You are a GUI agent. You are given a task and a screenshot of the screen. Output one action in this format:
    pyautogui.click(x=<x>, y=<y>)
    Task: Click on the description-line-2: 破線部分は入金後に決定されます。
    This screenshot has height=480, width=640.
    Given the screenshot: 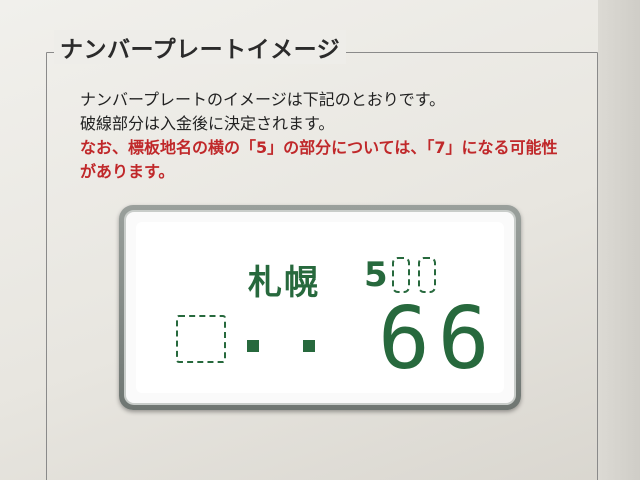 What is the action you would take?
    pyautogui.click(x=207, y=123)
    